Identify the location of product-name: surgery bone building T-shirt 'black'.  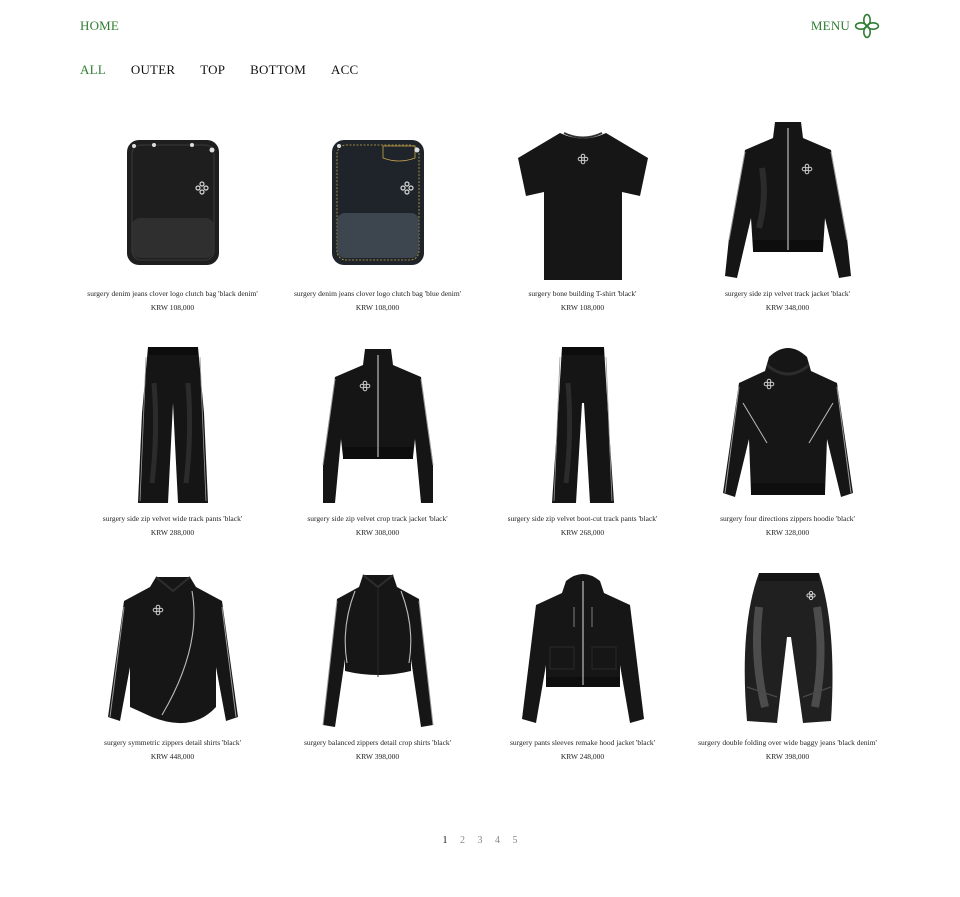
(582, 293).